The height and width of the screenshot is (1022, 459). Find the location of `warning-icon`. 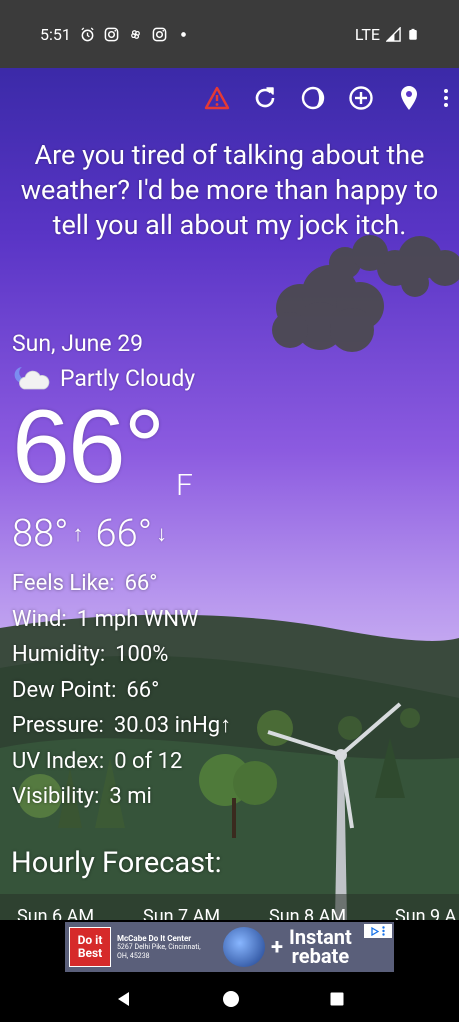

warning-icon is located at coordinates (217, 98).